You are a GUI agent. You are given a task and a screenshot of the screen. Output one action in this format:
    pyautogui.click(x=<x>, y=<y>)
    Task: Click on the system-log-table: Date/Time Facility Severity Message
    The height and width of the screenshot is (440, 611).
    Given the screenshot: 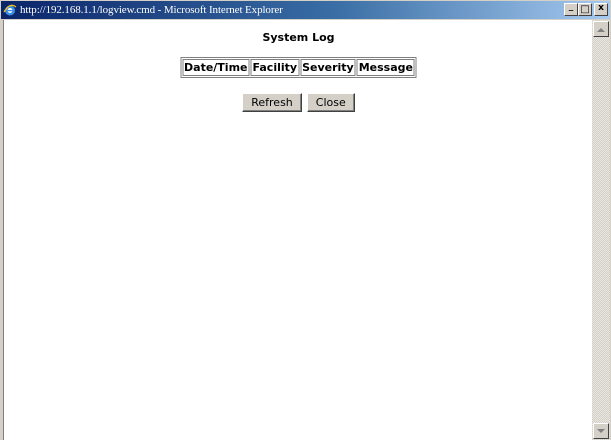 What is the action you would take?
    pyautogui.click(x=298, y=67)
    